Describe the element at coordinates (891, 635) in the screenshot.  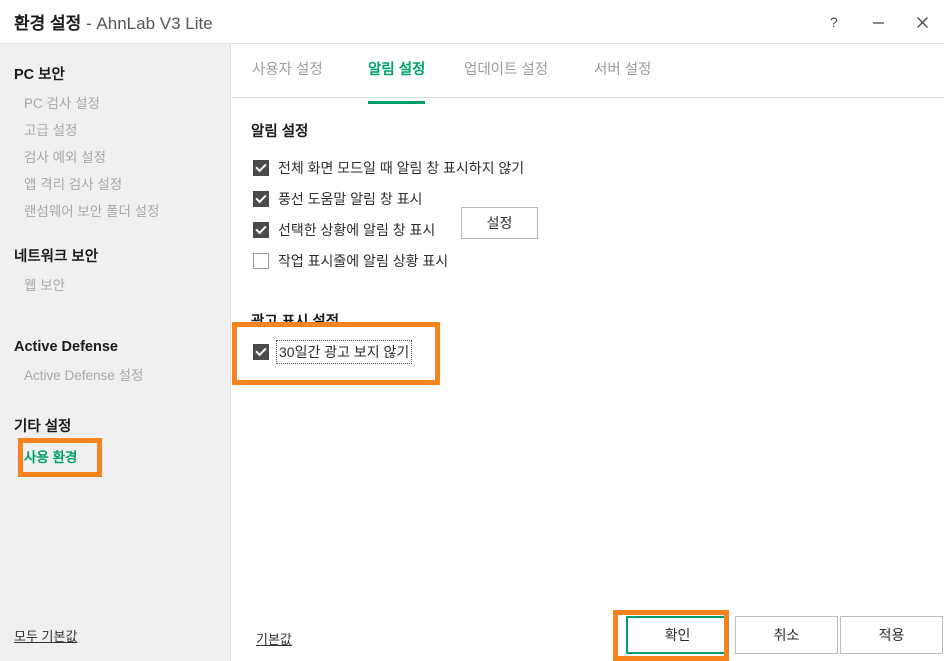
I see `apply-button: 적용` at that location.